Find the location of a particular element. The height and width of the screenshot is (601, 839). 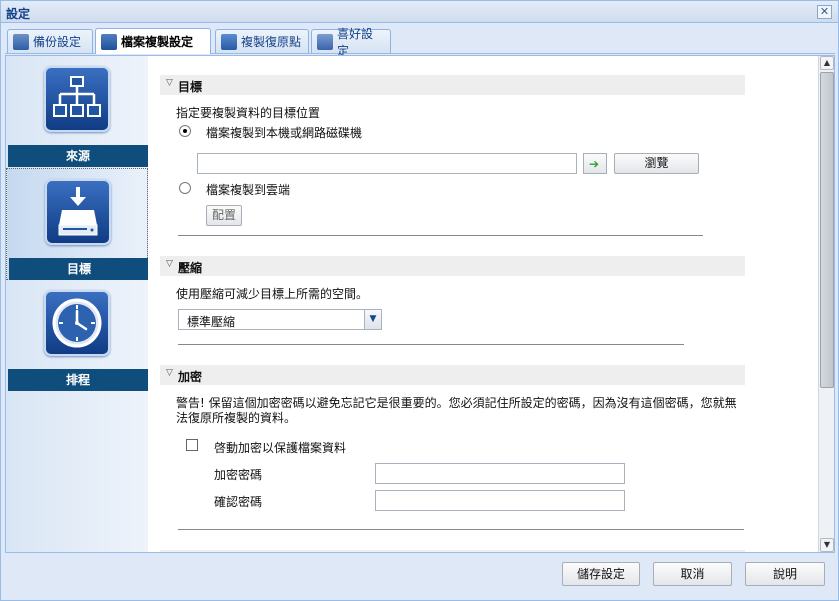

tab-label: 喜好設定 is located at coordinates (355, 42).